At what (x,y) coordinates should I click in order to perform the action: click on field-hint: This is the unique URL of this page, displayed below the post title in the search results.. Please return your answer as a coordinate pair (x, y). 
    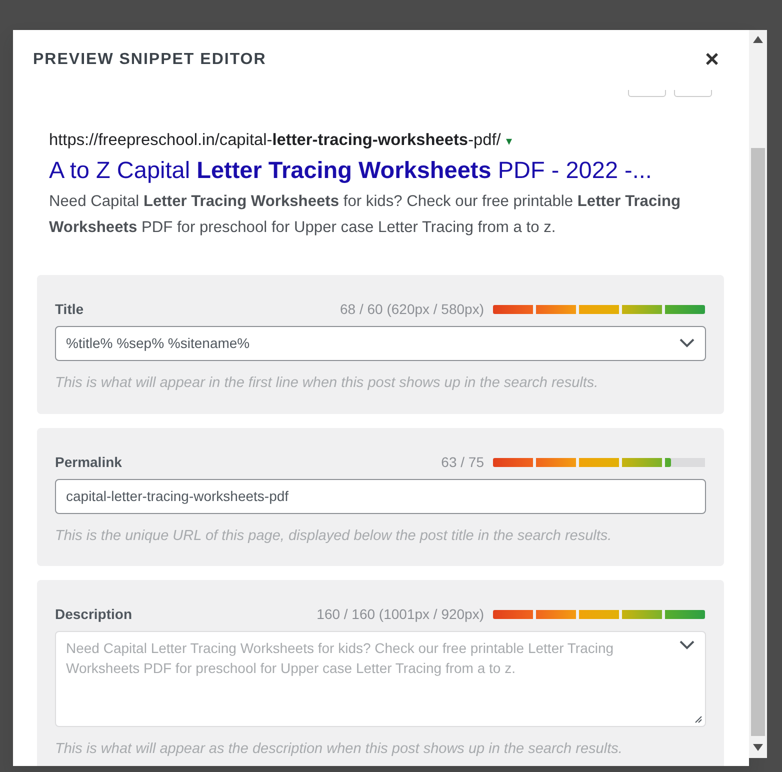
    Looking at the image, I should click on (334, 536).